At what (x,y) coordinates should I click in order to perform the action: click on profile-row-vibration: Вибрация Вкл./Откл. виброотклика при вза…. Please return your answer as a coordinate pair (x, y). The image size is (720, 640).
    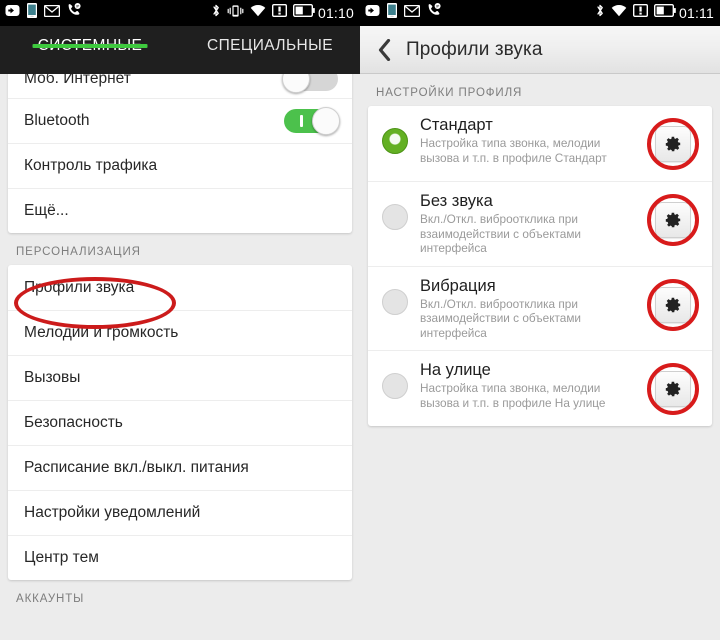
    Looking at the image, I should click on (540, 308).